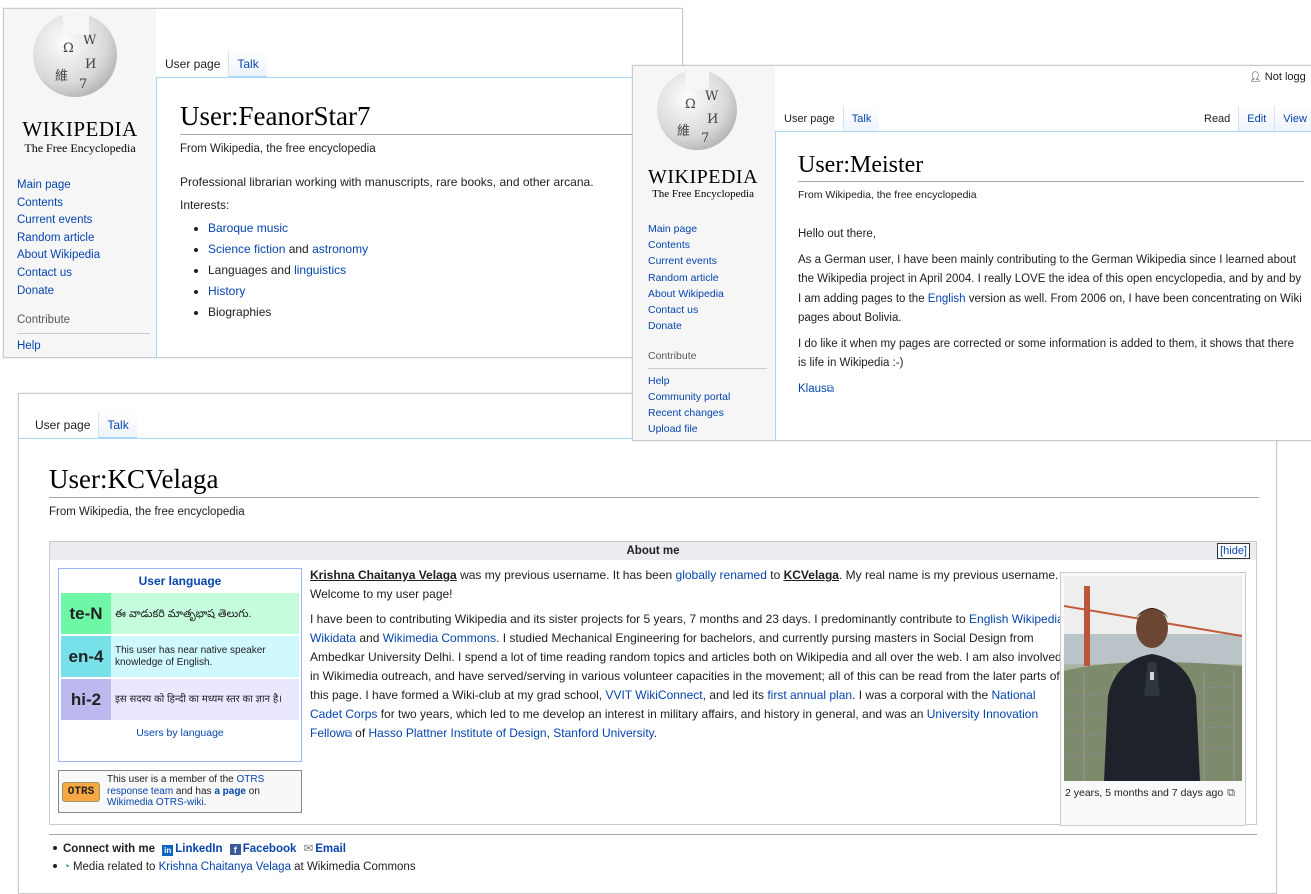 Image resolution: width=1311 pixels, height=894 pixels. Describe the element at coordinates (445, 228) in the screenshot. I see `list-item: Baroque music` at that location.